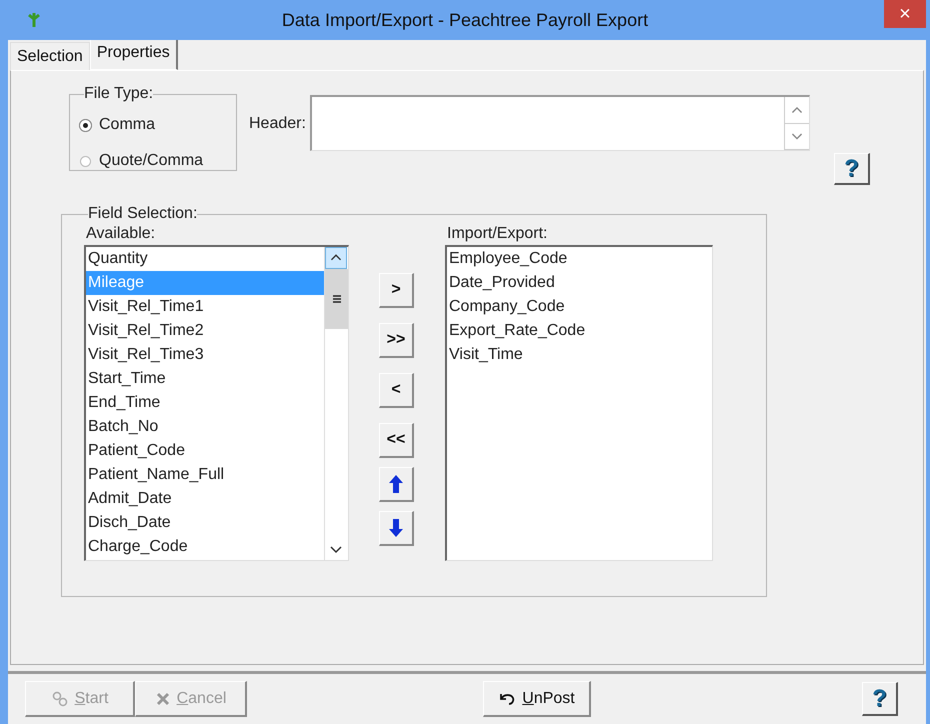 Image resolution: width=930 pixels, height=724 pixels. Describe the element at coordinates (579, 307) in the screenshot. I see `list-item: Company_Code` at that location.